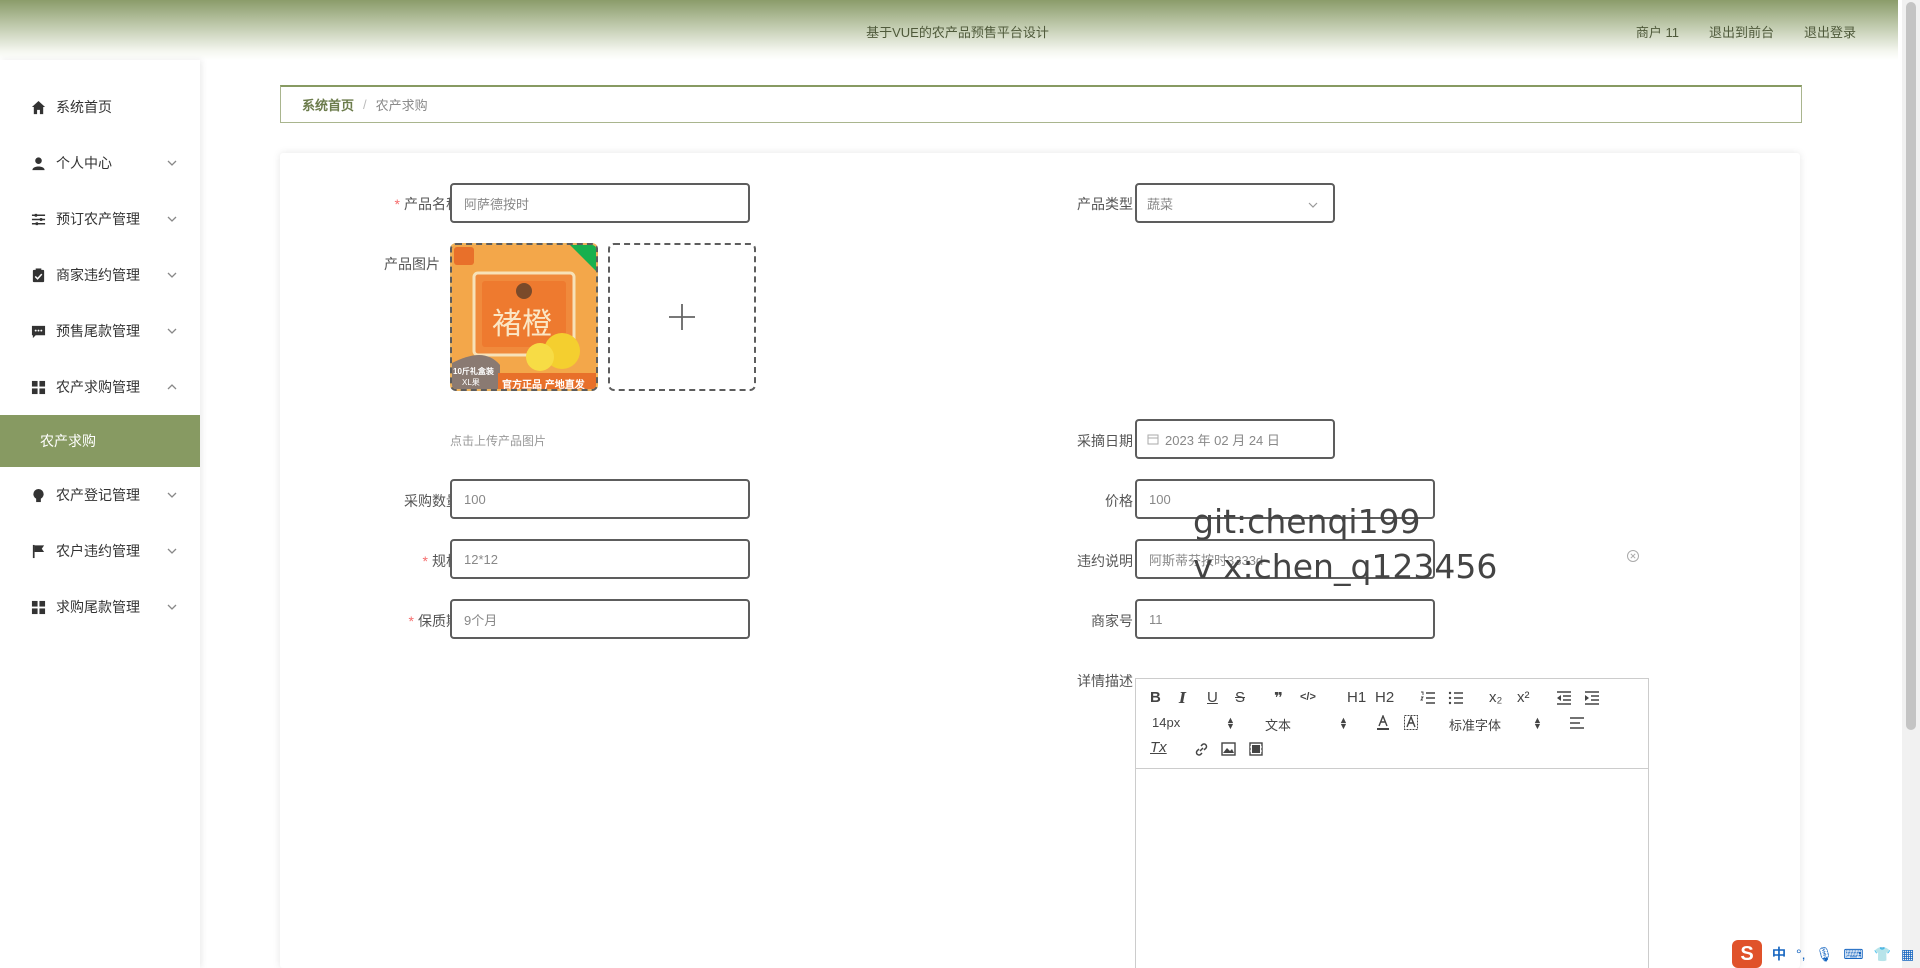 This screenshot has height=968, width=1920. I want to click on sidebar-item-registration-management: 农产登记管理, so click(100, 495).